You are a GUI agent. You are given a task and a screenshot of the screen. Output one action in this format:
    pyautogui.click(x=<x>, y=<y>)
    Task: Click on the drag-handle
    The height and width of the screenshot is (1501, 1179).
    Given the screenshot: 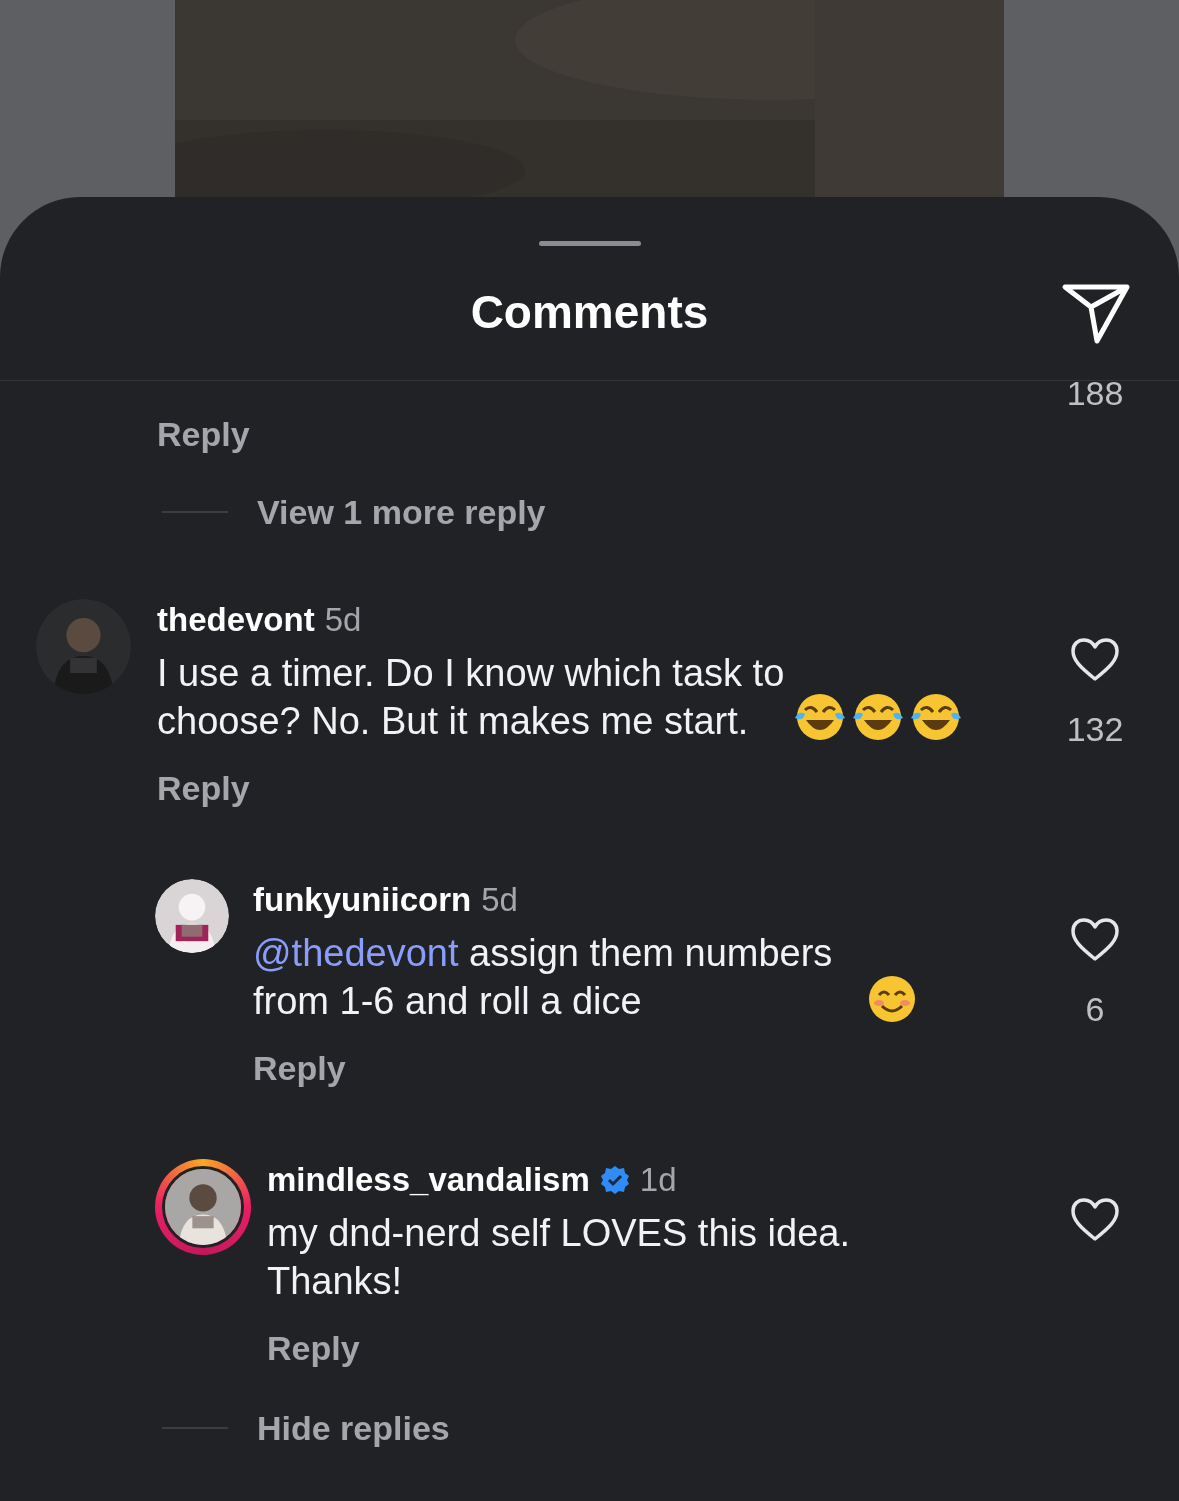 What is the action you would take?
    pyautogui.click(x=589, y=243)
    